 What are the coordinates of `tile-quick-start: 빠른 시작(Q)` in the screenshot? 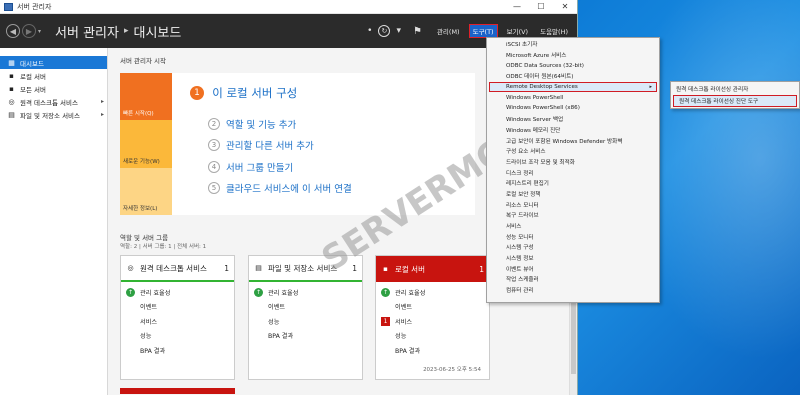 It's located at (146, 97).